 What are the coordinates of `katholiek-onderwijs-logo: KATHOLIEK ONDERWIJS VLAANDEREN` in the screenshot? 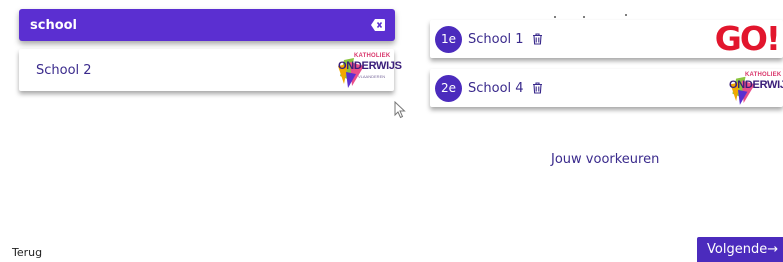 It's located at (366, 70).